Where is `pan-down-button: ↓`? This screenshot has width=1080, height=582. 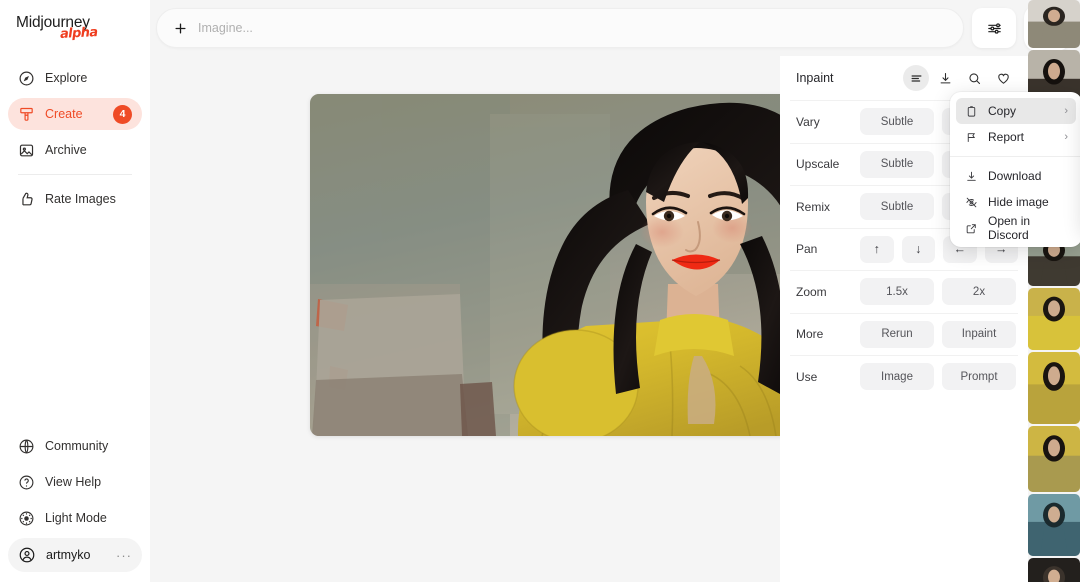 pan-down-button: ↓ is located at coordinates (918, 249).